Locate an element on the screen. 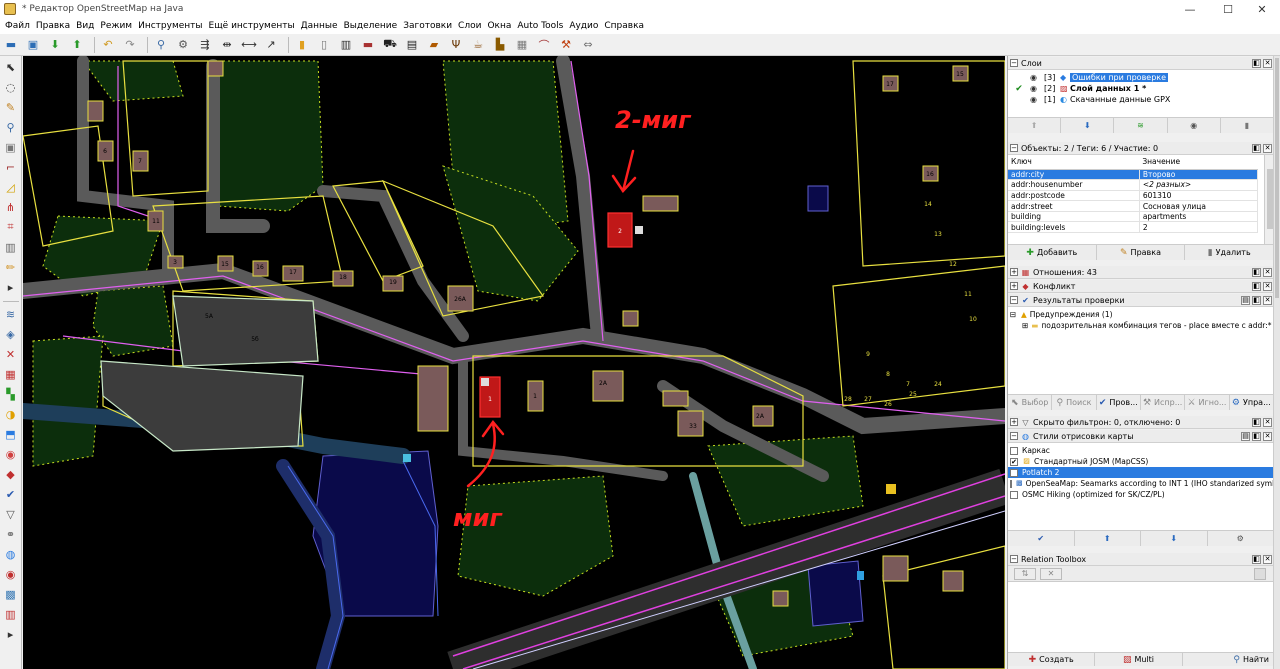  layer-row: ✔ ◉ [2] ▨ Слой данных 1 * is located at coordinates (1140, 88).